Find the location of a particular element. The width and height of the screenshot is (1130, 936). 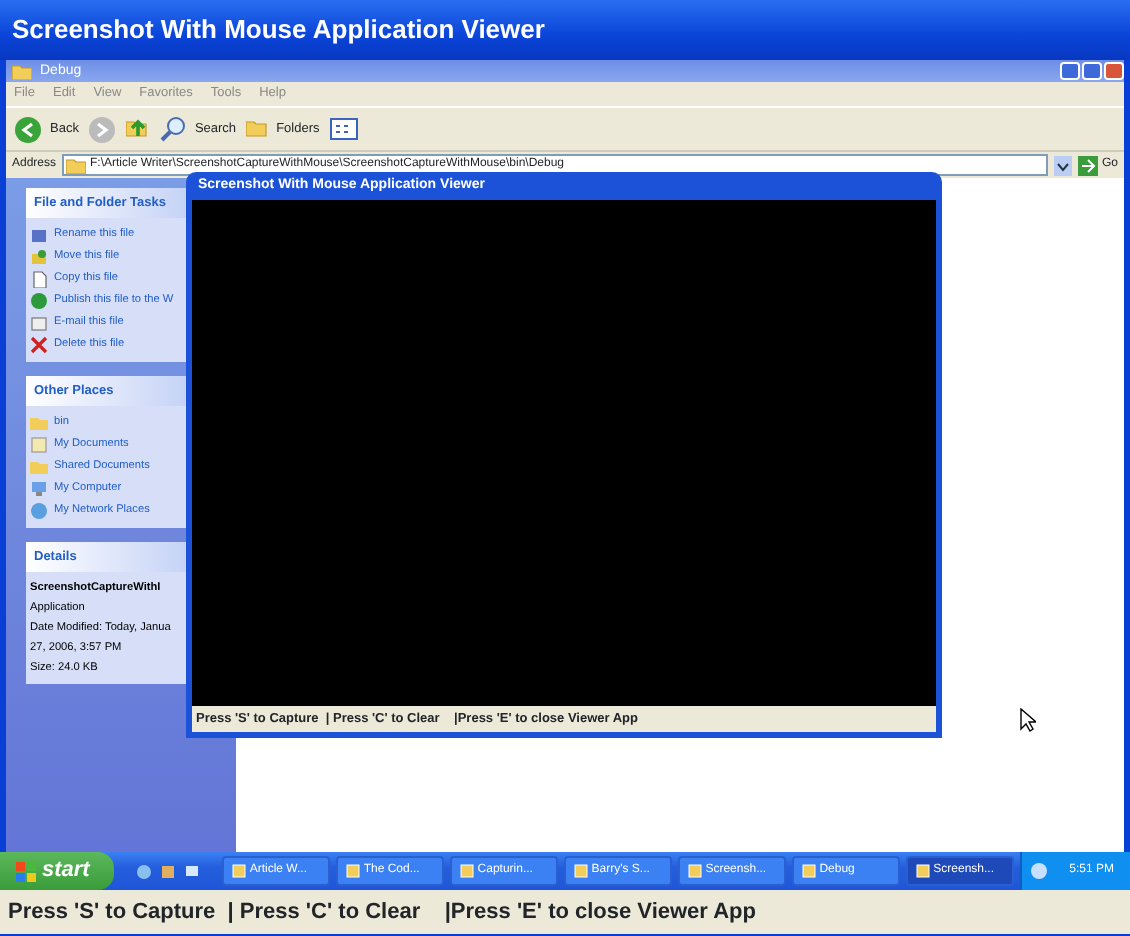

mouse-cursor-icon is located at coordinates (1028, 720).